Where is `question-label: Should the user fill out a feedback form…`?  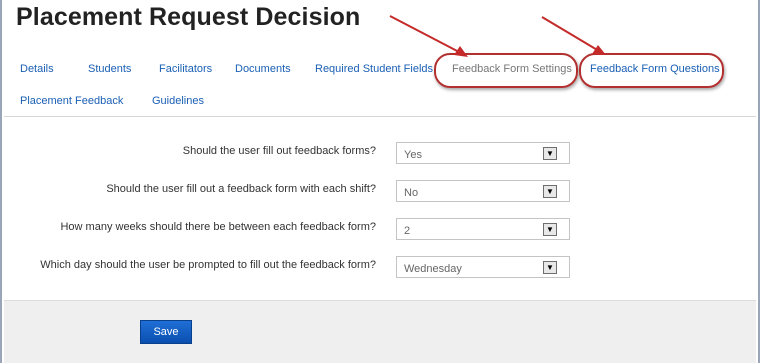
question-label: Should the user fill out a feedback form… is located at coordinates (241, 189).